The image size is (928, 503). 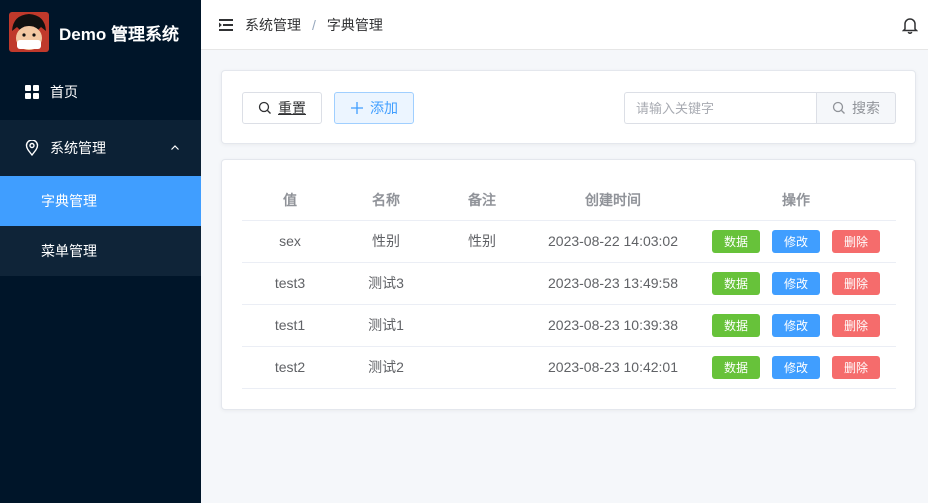 I want to click on breadcrumb: 系统管理 / 字典管理, so click(x=314, y=25).